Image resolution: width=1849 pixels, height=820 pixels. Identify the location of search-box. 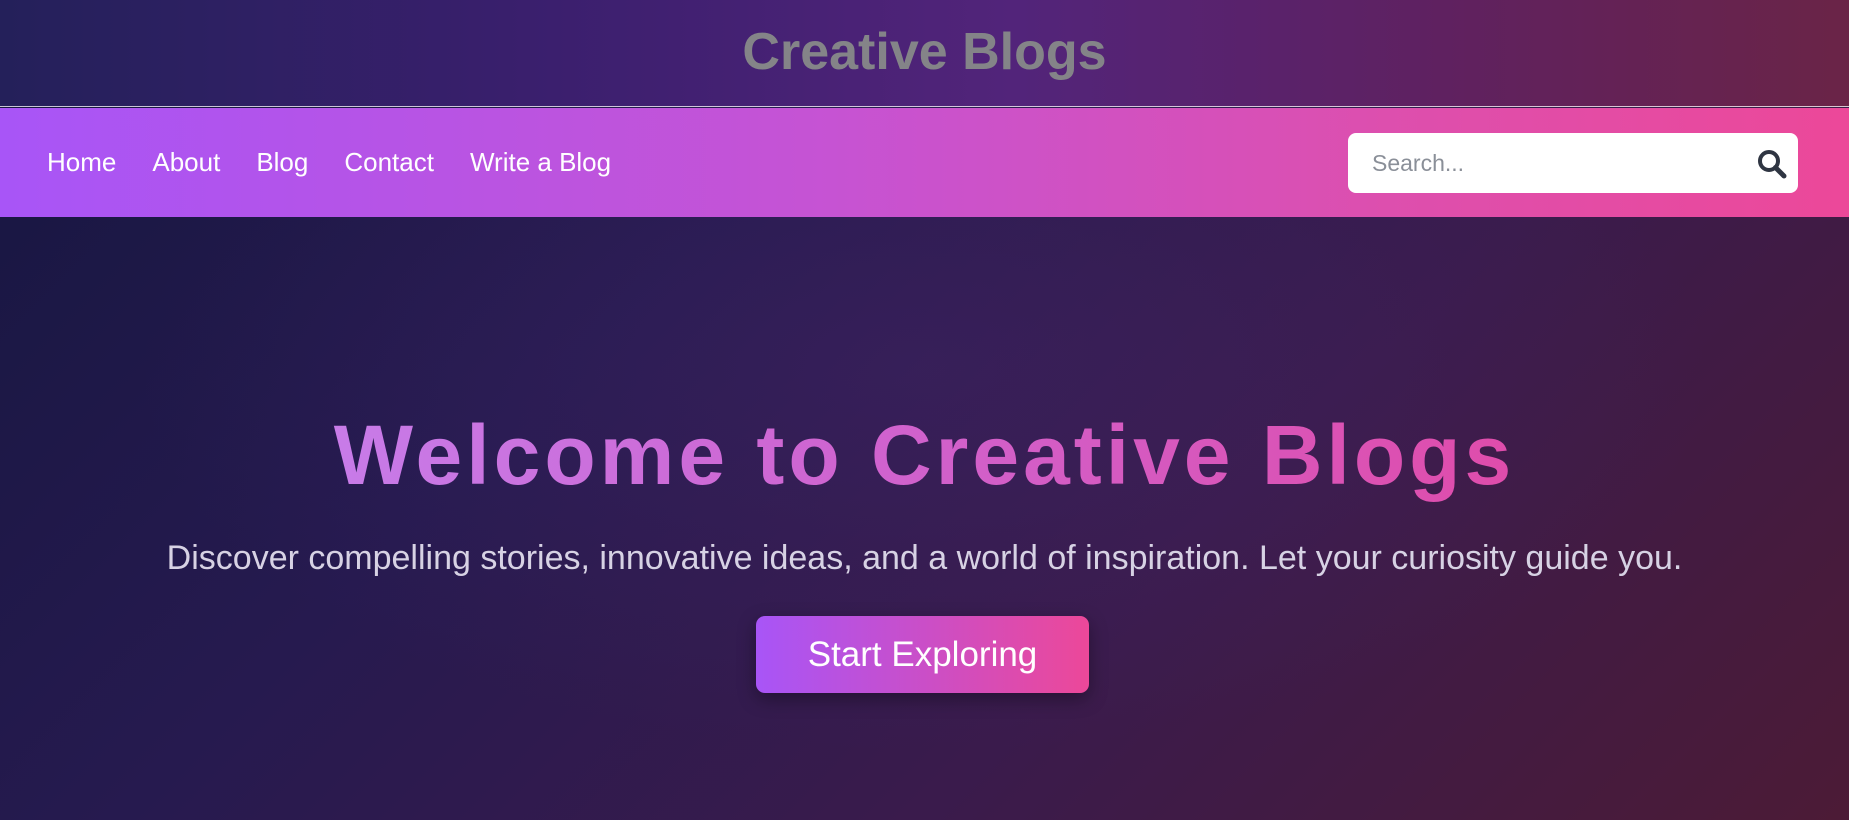
(1573, 163).